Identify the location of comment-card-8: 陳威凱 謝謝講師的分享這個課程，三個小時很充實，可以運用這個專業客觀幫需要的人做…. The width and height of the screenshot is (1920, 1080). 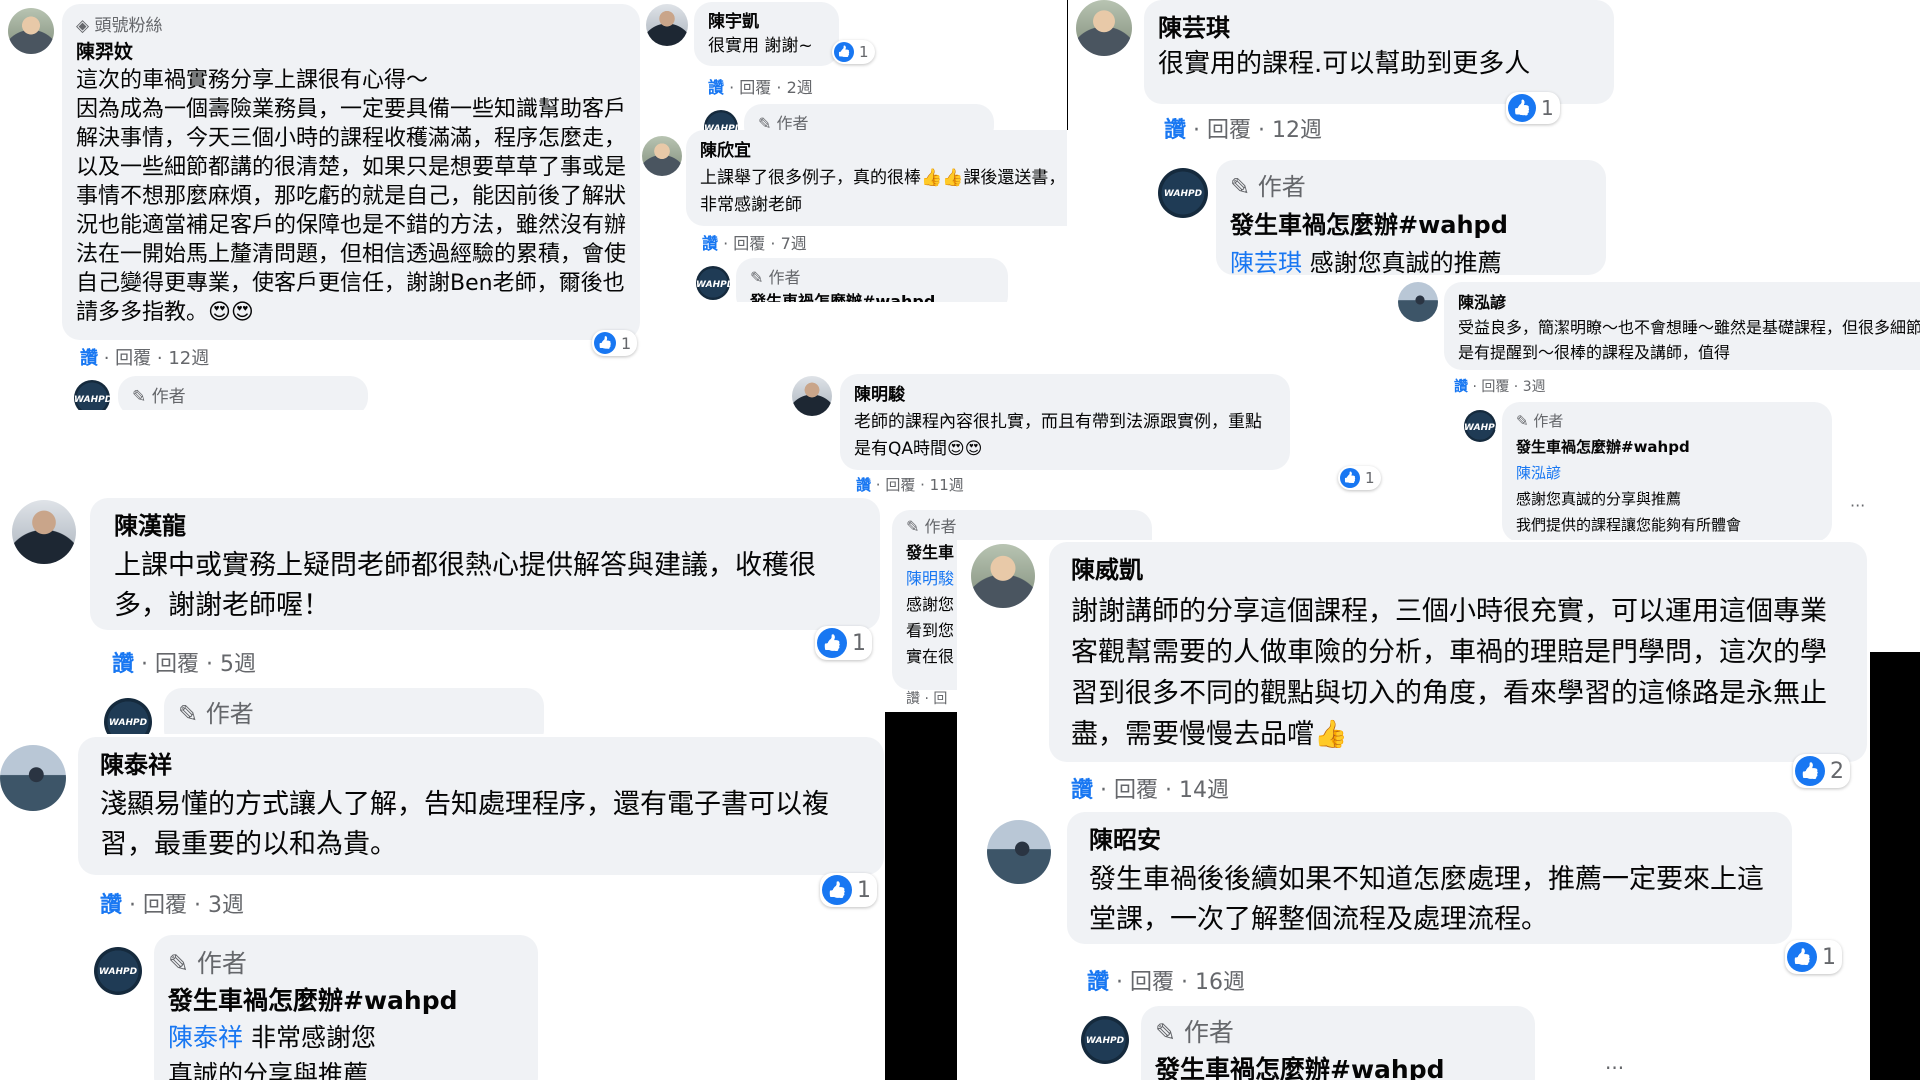
(1413, 675).